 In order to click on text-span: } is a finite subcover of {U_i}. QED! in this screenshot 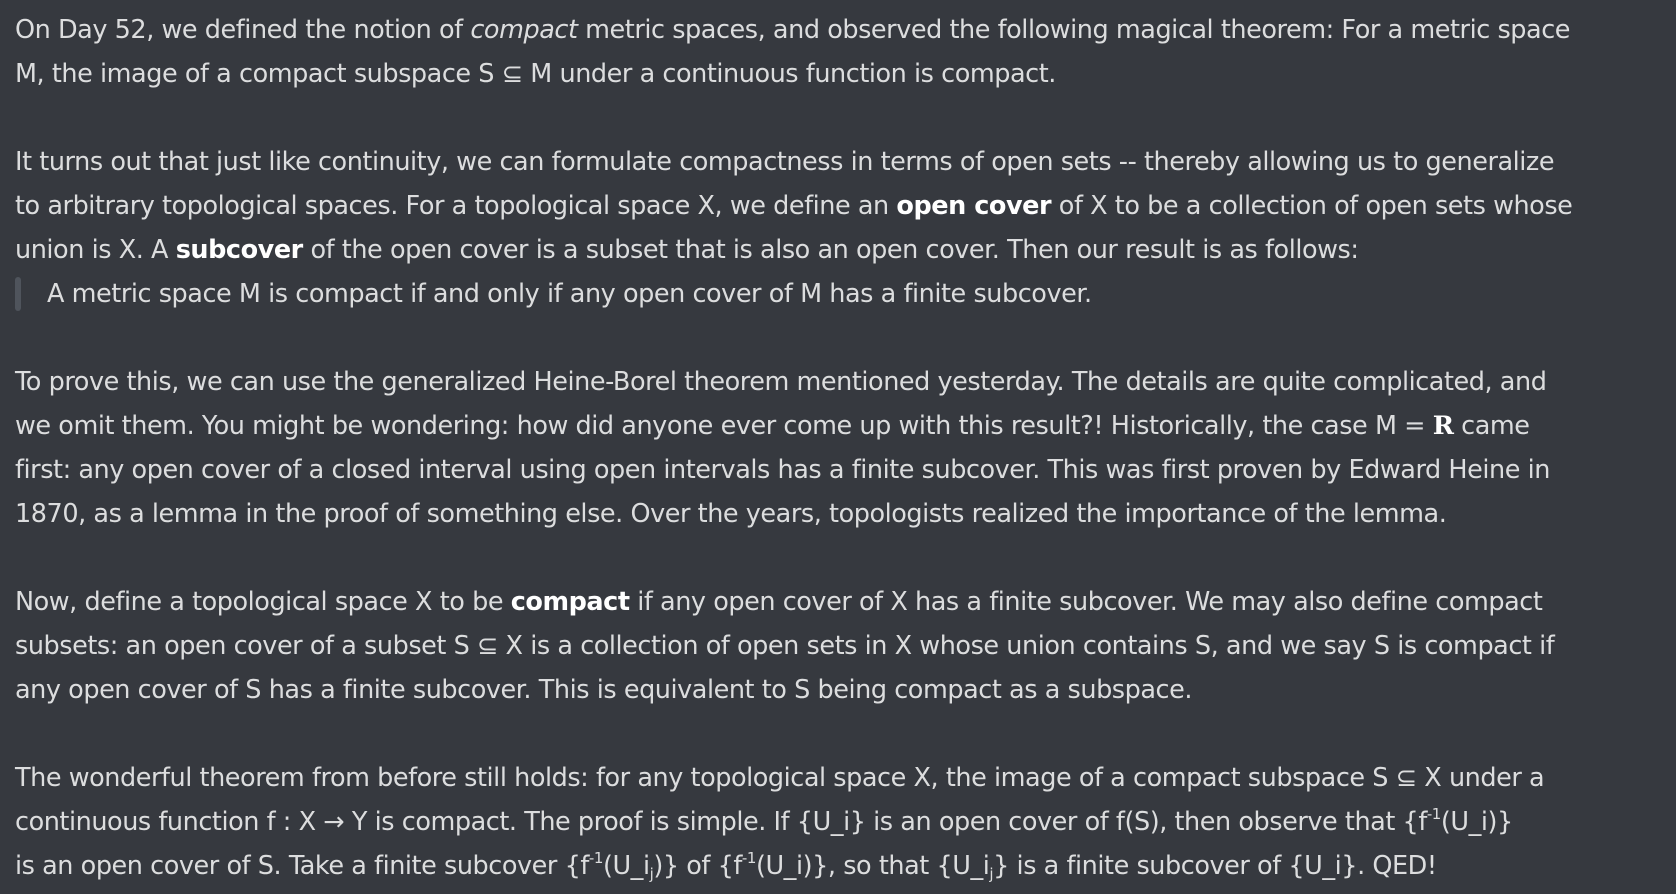, I will do `click(1215, 866)`.